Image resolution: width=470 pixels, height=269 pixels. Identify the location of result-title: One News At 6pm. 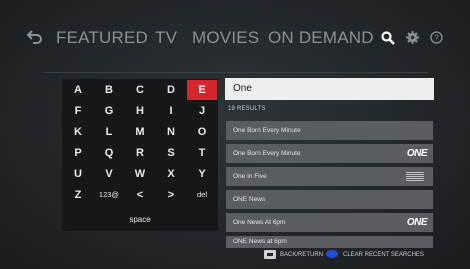
(259, 222).